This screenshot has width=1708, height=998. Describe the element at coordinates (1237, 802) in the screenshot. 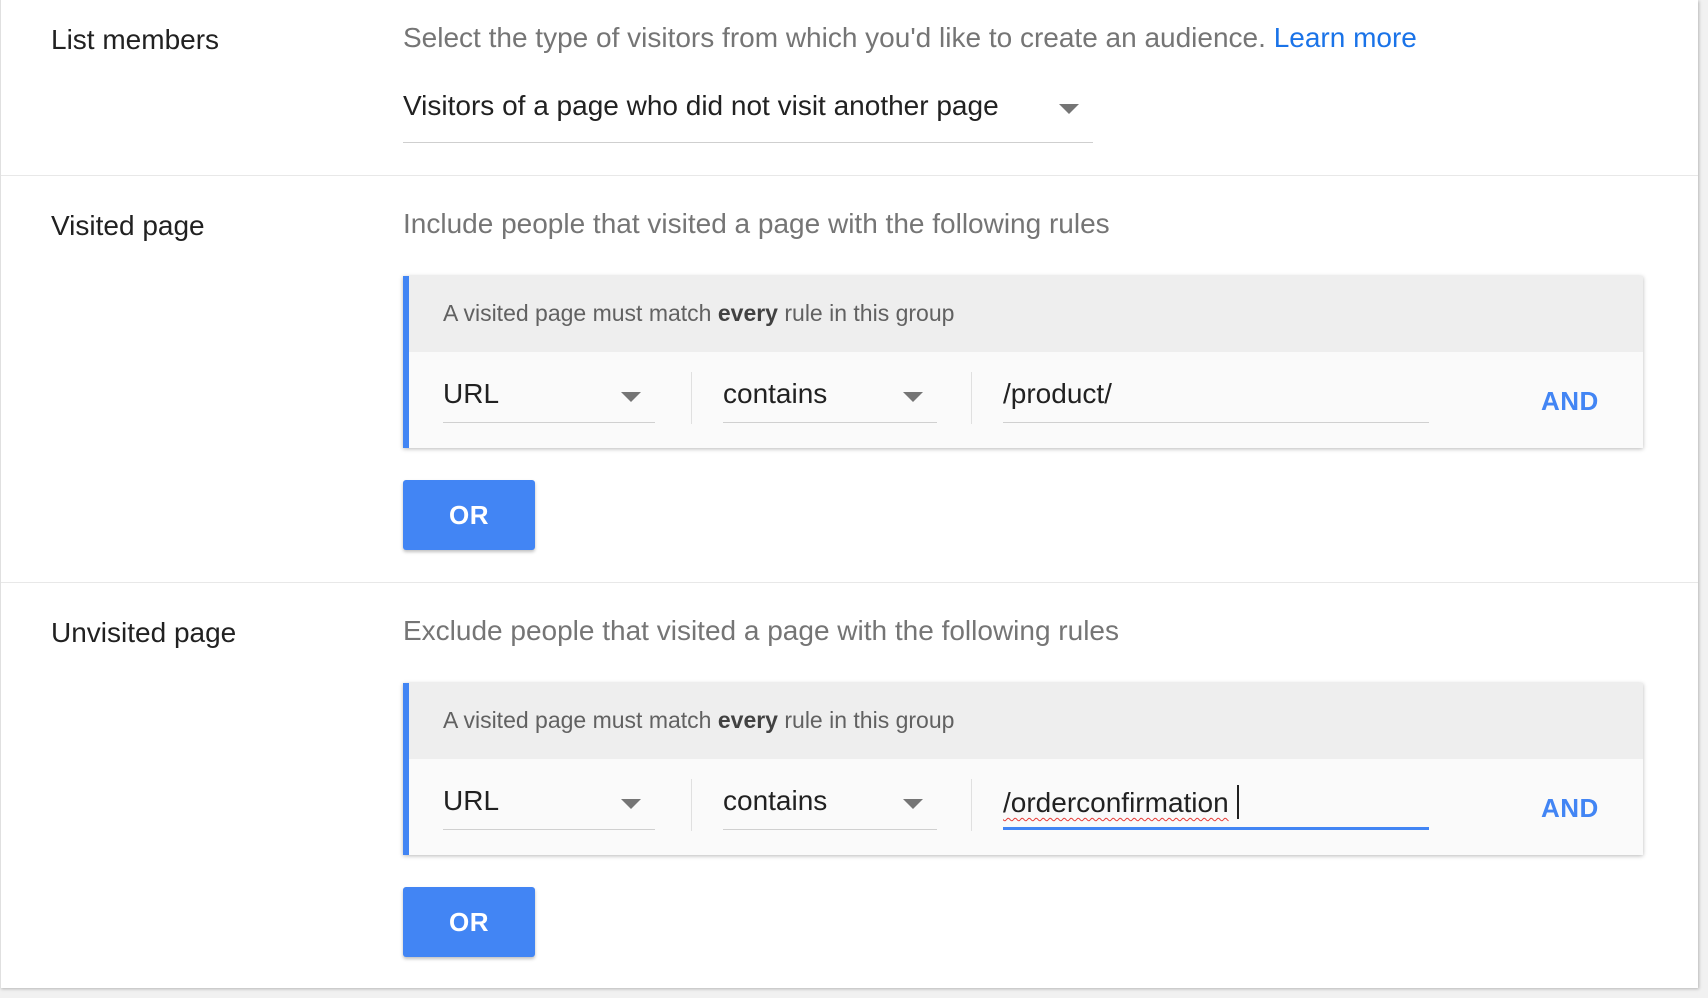

I see `text-cursor` at that location.